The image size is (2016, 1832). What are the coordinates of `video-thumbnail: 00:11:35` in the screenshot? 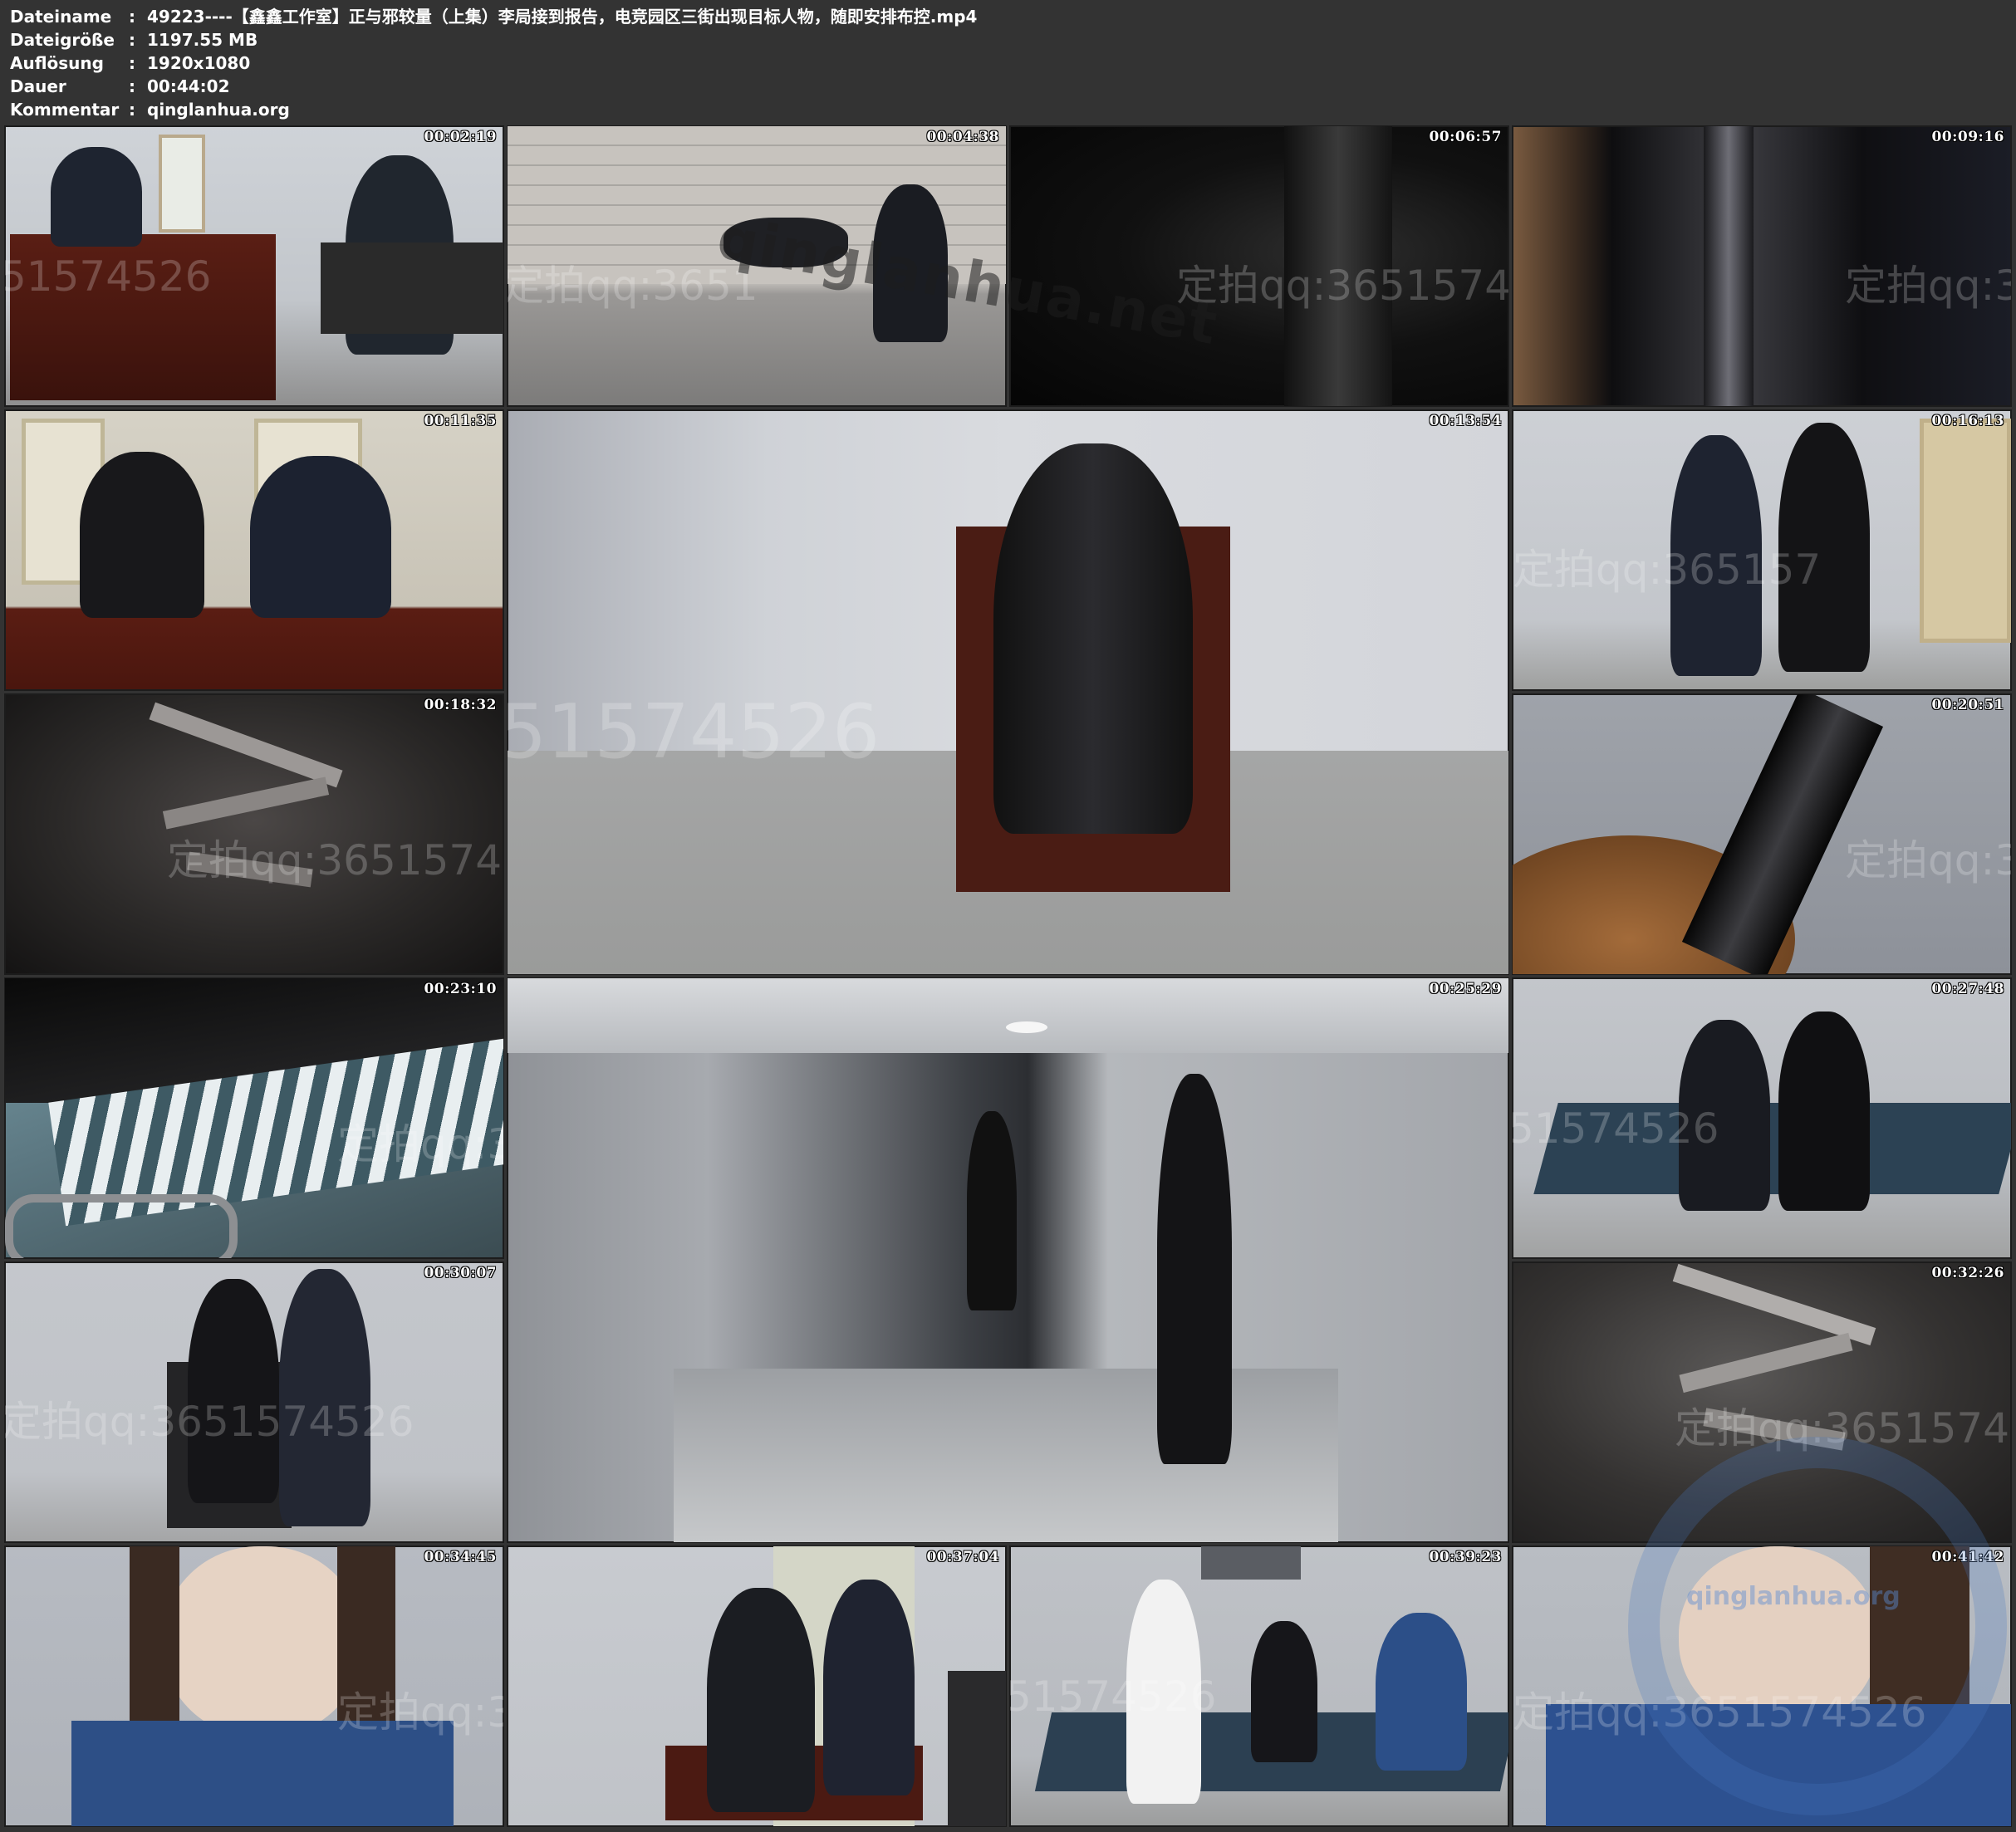 It's located at (254, 550).